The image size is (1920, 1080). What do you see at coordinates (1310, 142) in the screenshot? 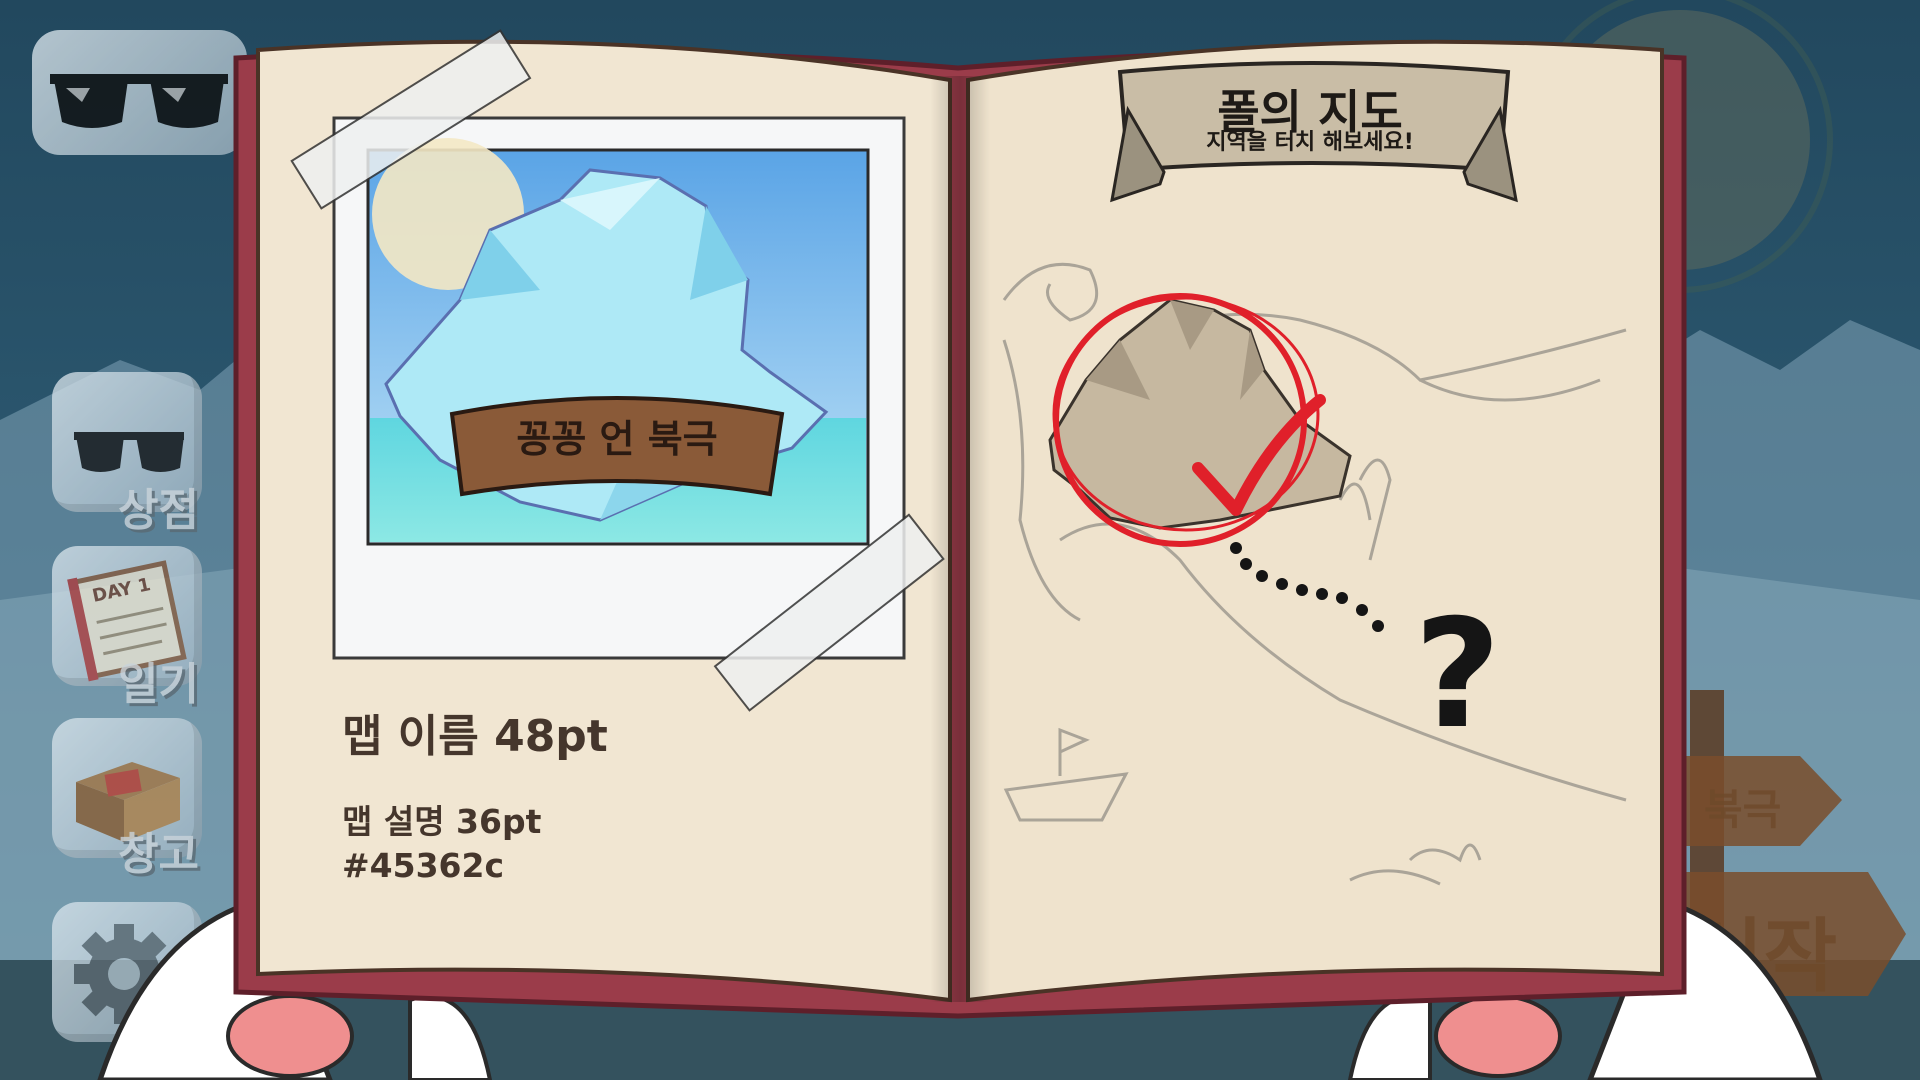
I see `map-subtitle: 지역을 터치 해보세요!` at bounding box center [1310, 142].